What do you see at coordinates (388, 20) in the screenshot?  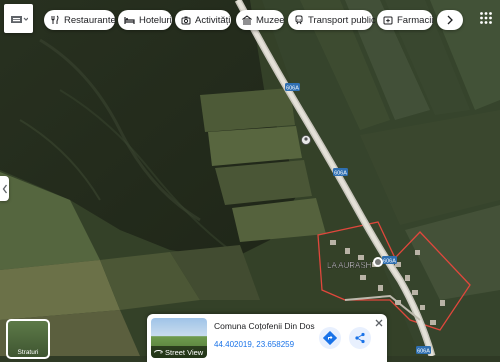 I see `pharmacy-icon` at bounding box center [388, 20].